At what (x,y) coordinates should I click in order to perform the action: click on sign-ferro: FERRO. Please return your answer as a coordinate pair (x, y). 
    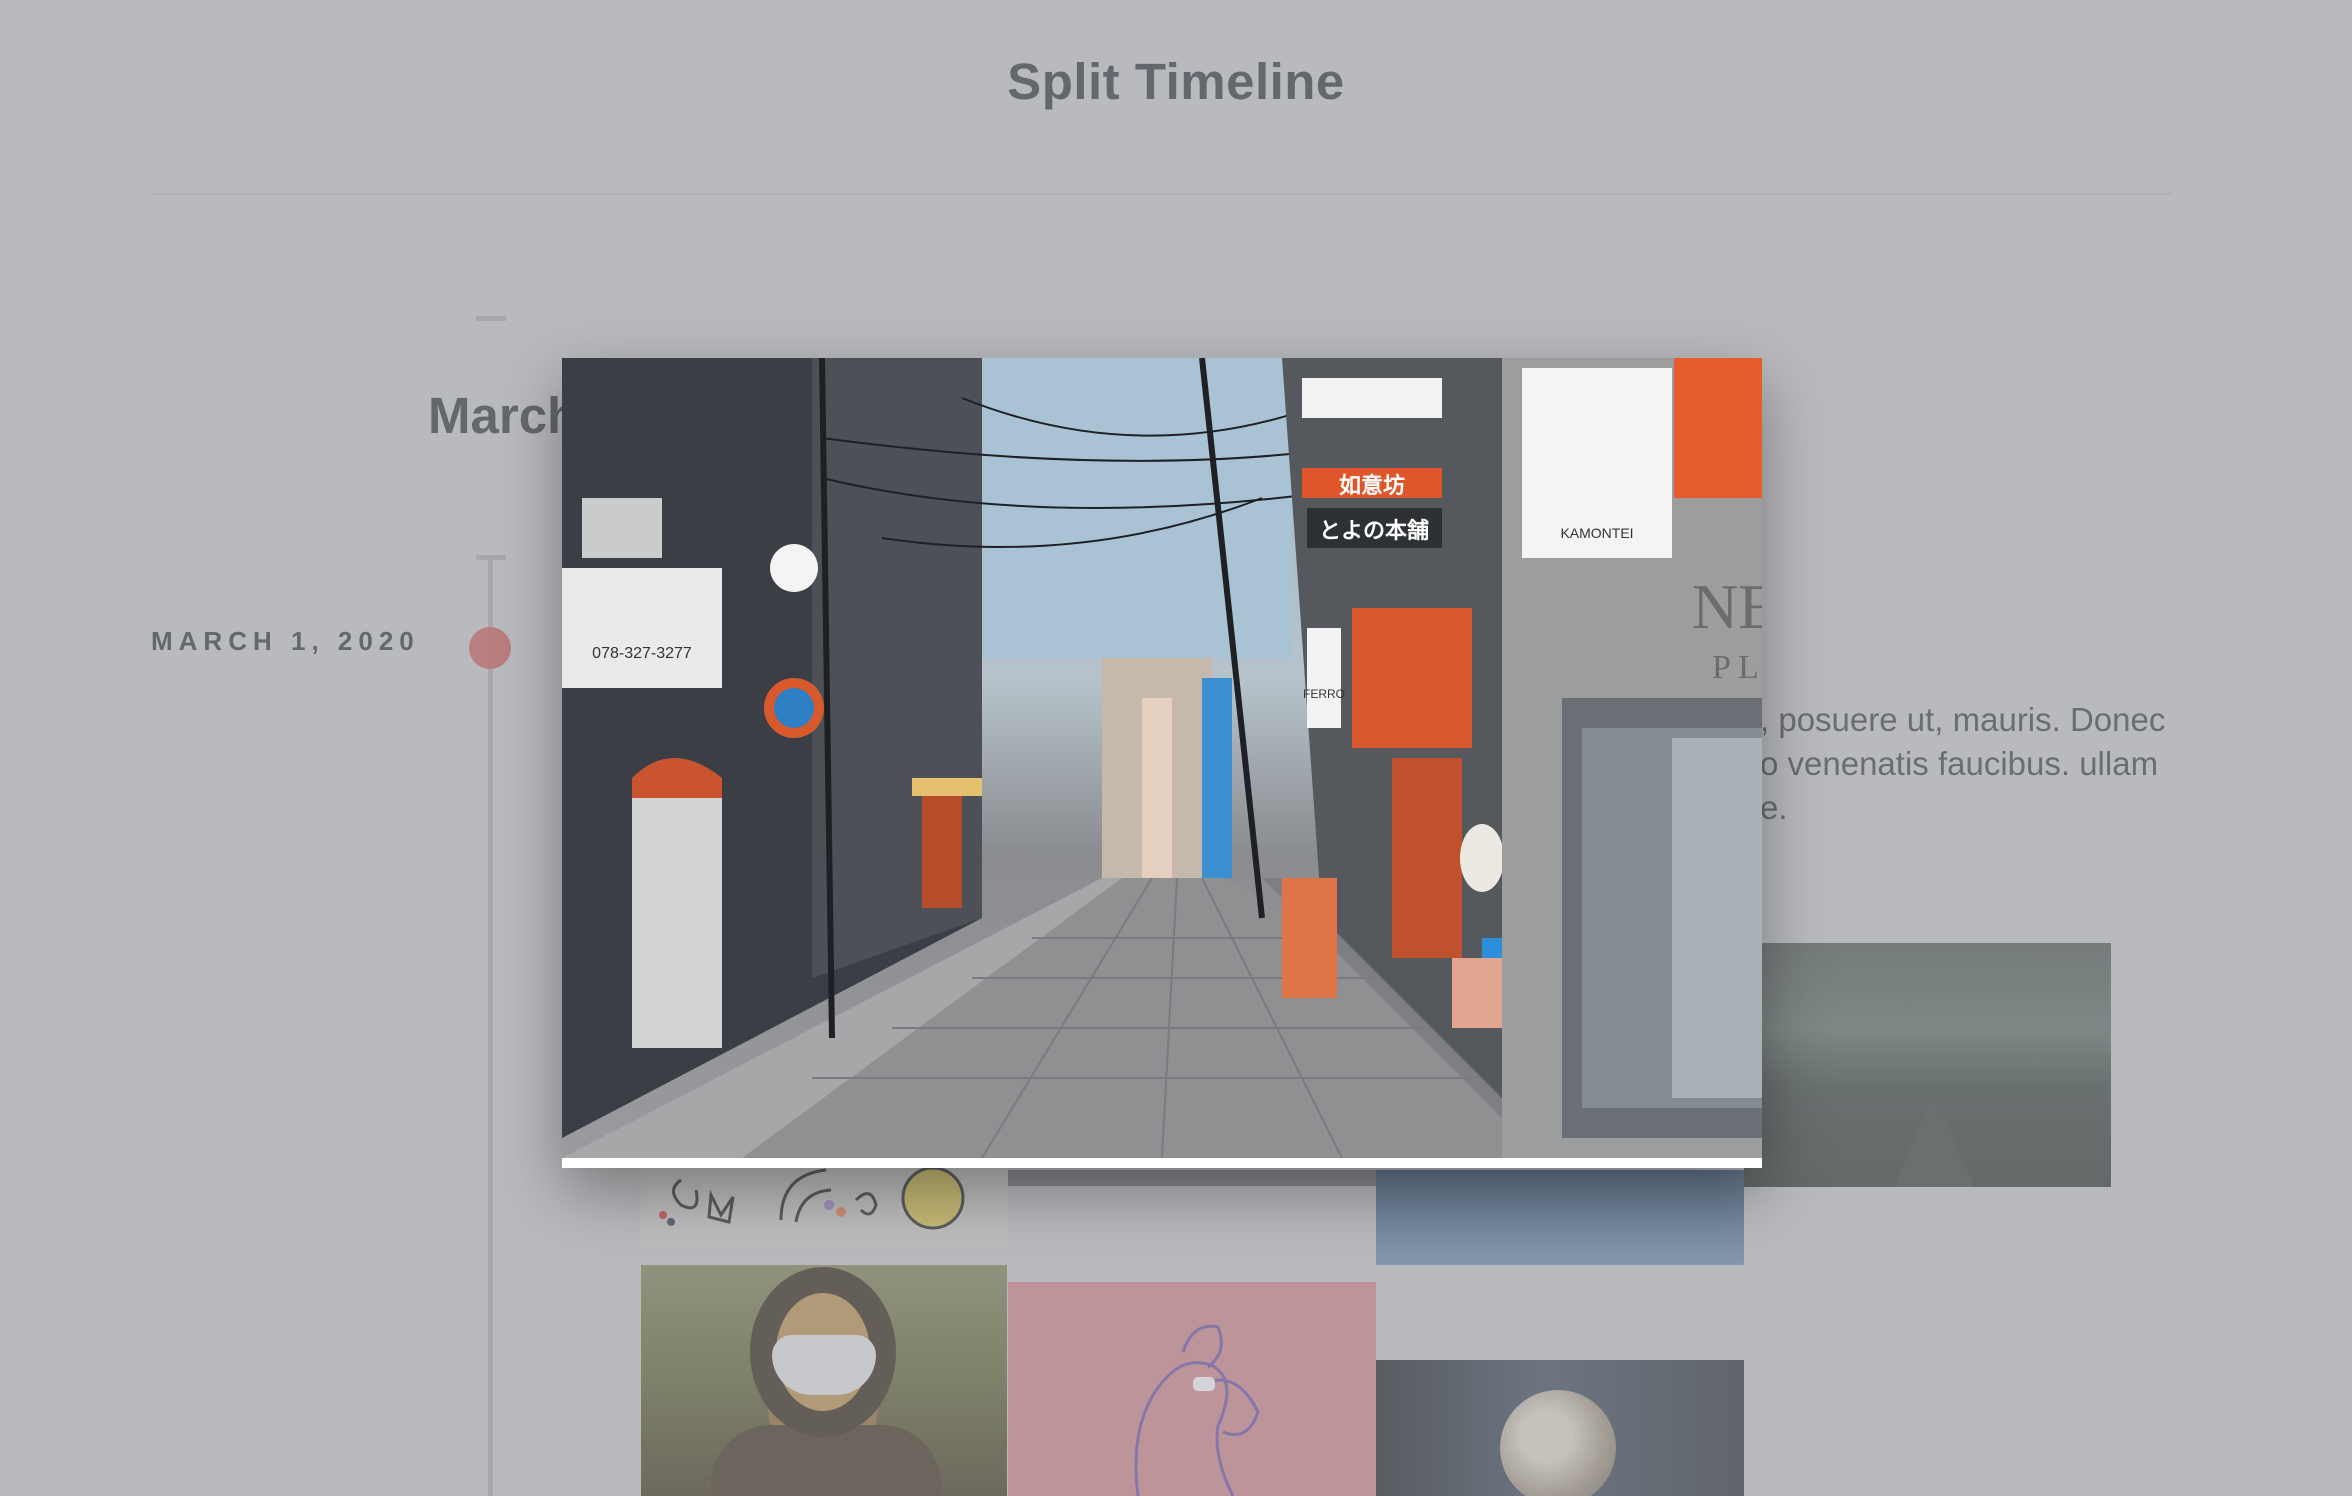
    Looking at the image, I should click on (1324, 694).